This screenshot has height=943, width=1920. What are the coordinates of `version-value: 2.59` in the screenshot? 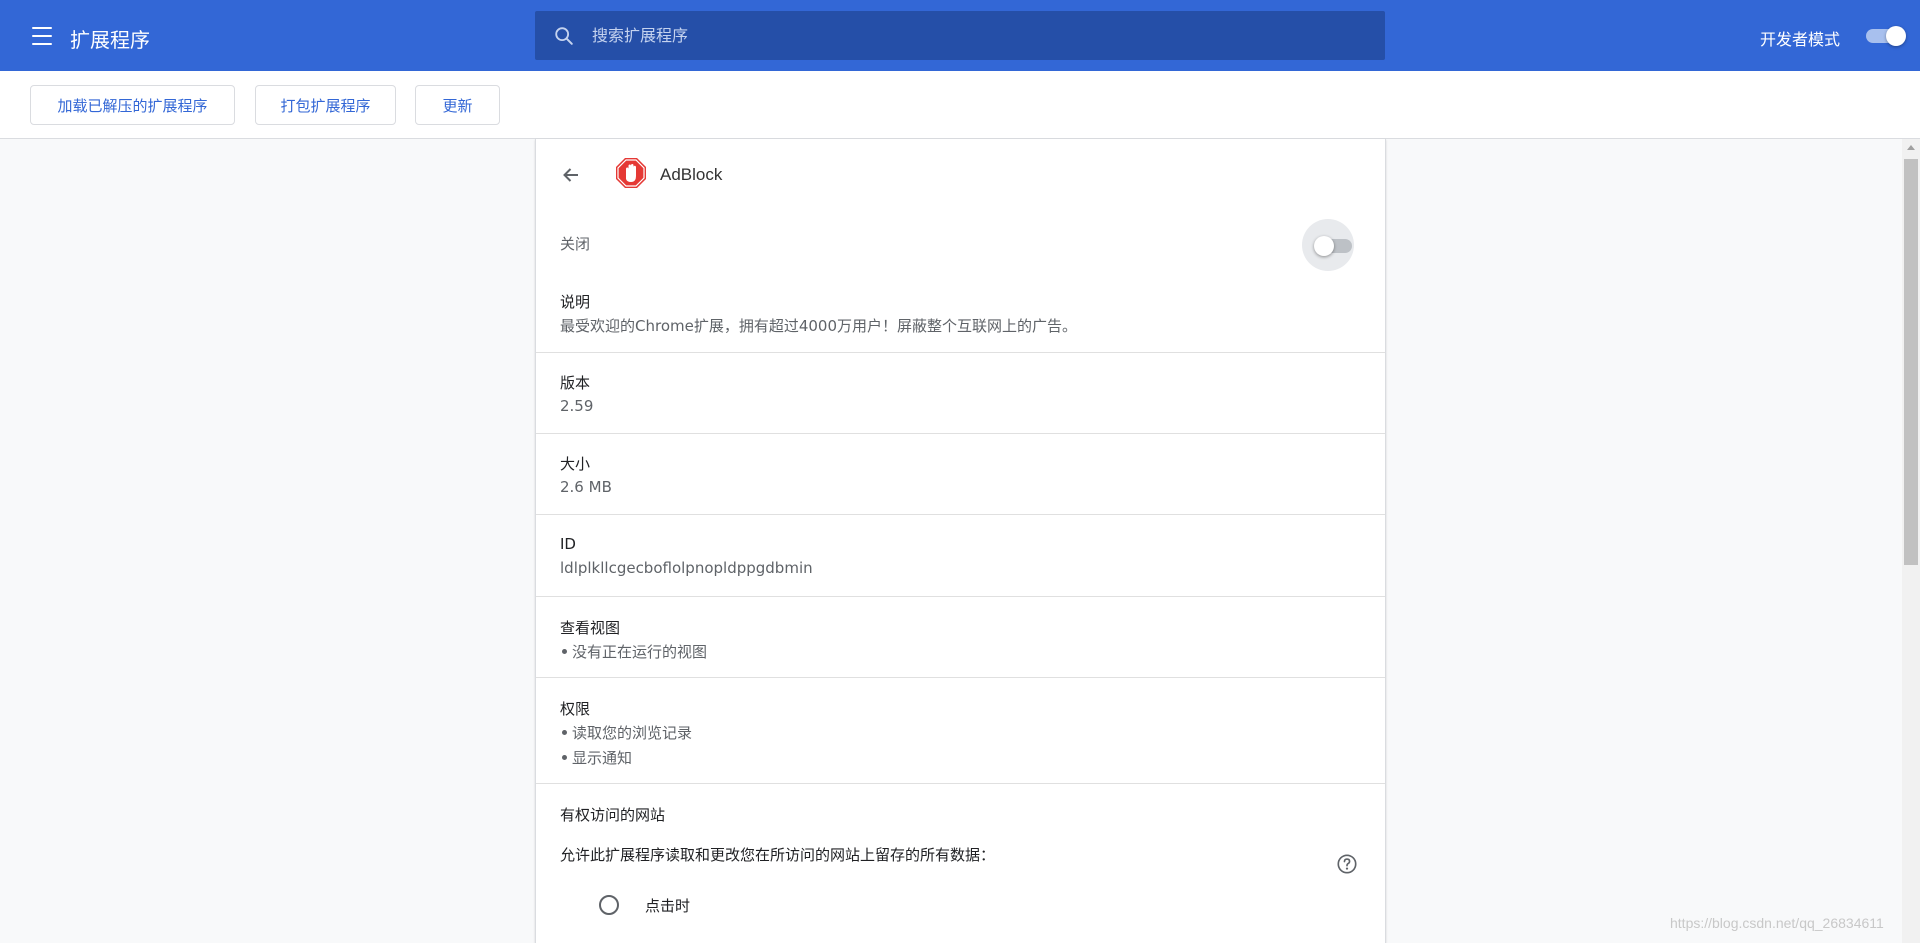 It's located at (577, 406).